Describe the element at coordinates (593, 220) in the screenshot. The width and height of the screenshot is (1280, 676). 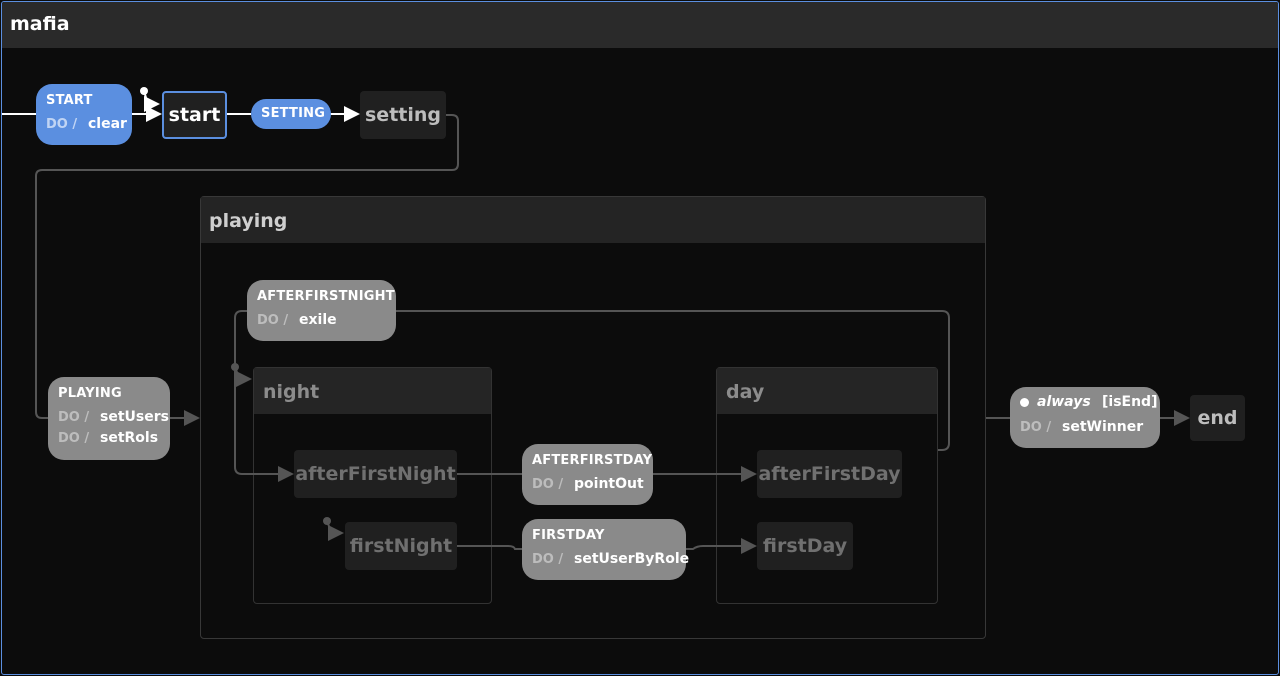
I see `state-playing-header` at that location.